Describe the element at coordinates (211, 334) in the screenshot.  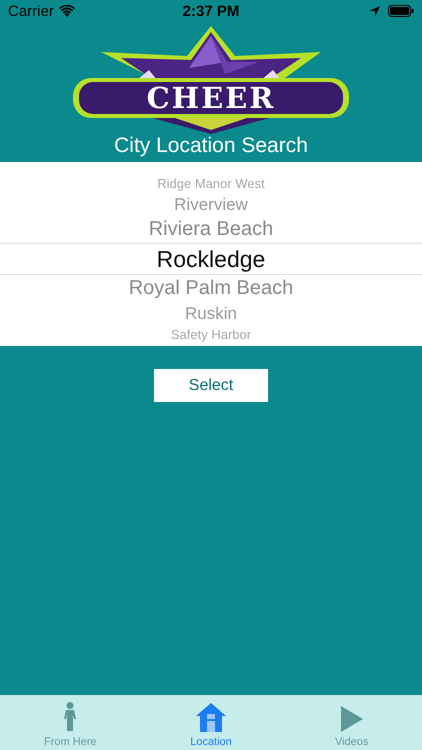
I see `picker-option: Safety Harbor` at that location.